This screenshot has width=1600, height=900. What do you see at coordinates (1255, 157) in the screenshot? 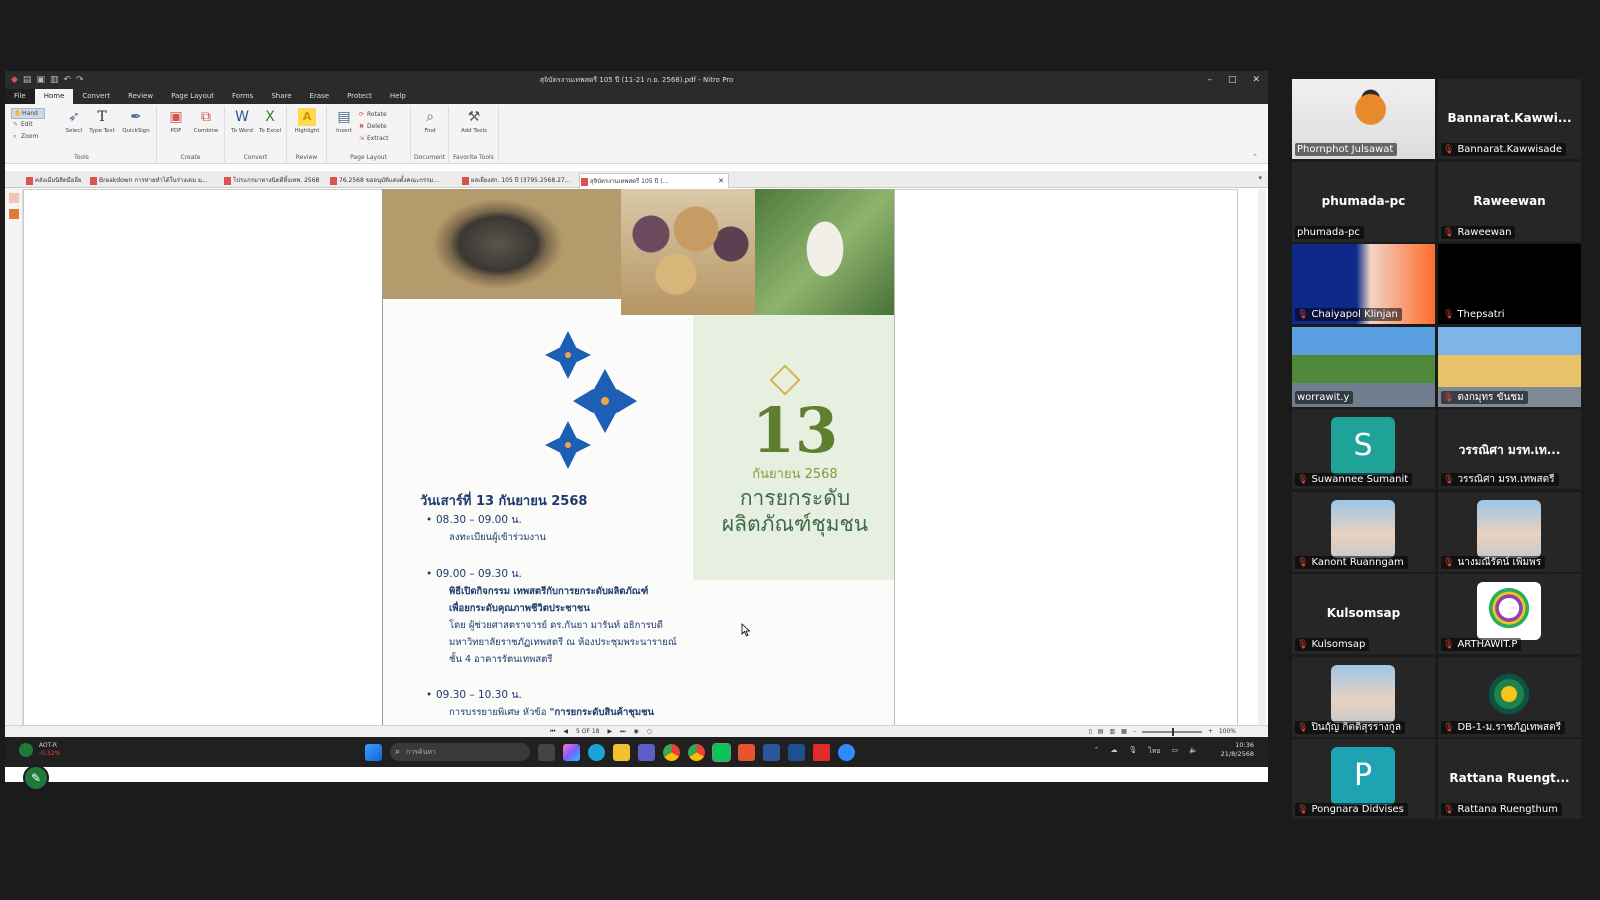
I see `collapse-ribbon-icon: ⌃` at bounding box center [1255, 157].